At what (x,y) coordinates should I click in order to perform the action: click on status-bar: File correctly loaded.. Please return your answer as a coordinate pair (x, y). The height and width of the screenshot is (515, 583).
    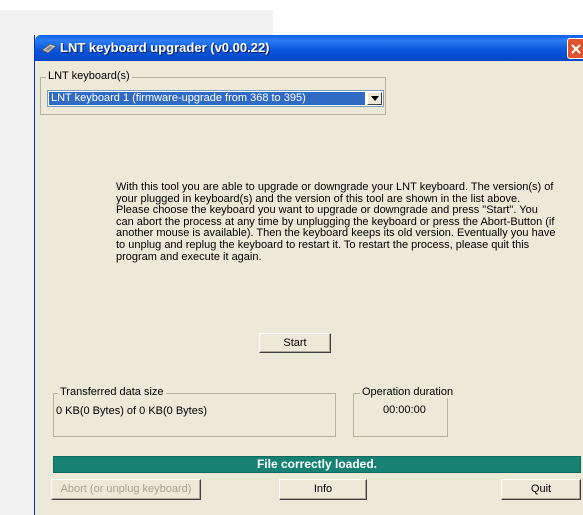
    Looking at the image, I should click on (317, 464).